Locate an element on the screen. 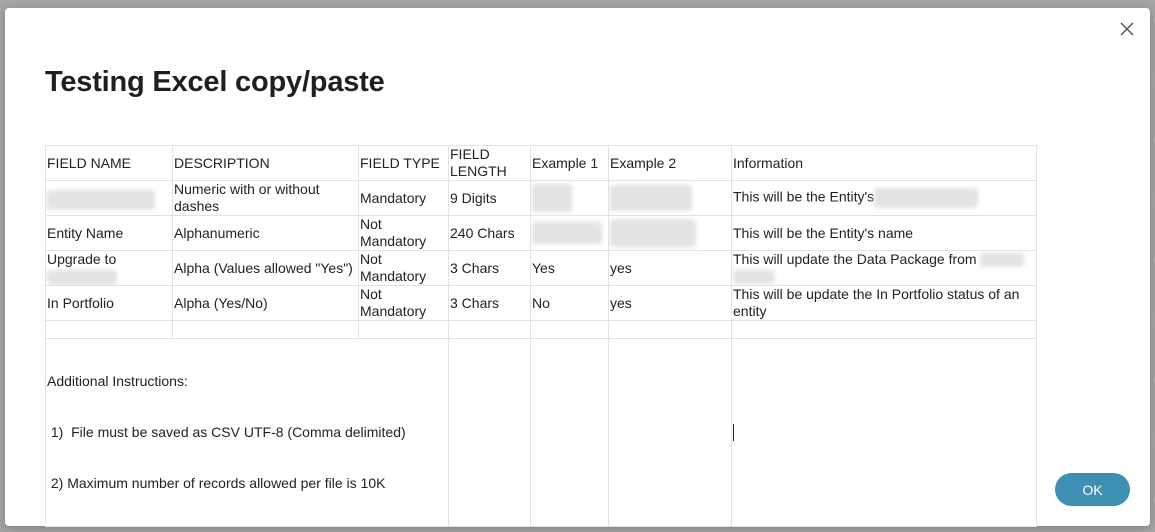 Image resolution: width=1155 pixels, height=532 pixels. field-name-text: Upgrade to is located at coordinates (82, 259).